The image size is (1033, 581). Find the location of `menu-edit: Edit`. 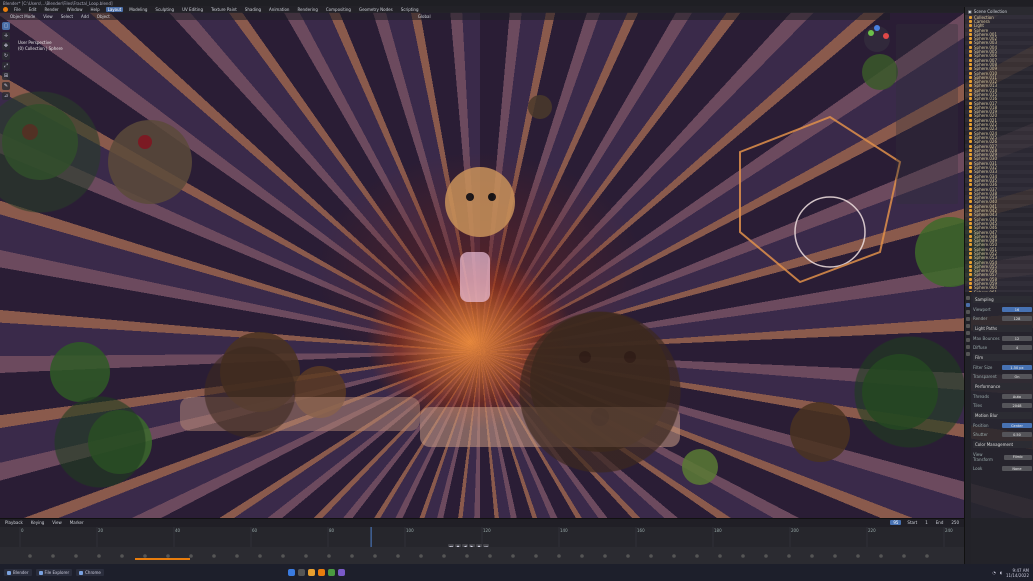

menu-edit: Edit is located at coordinates (33, 9).